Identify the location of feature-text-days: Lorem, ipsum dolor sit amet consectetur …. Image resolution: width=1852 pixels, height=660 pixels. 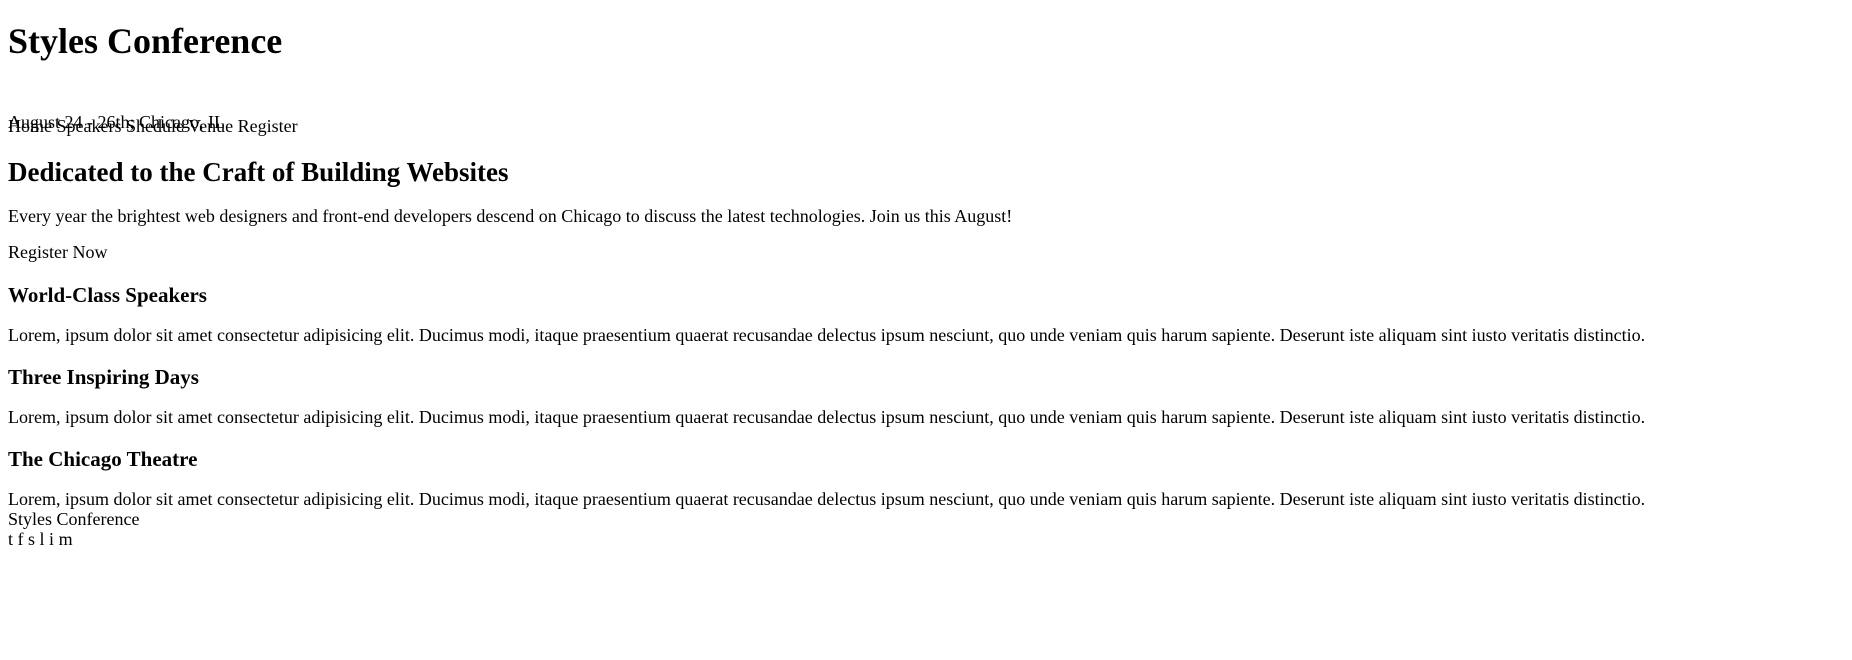
(827, 417).